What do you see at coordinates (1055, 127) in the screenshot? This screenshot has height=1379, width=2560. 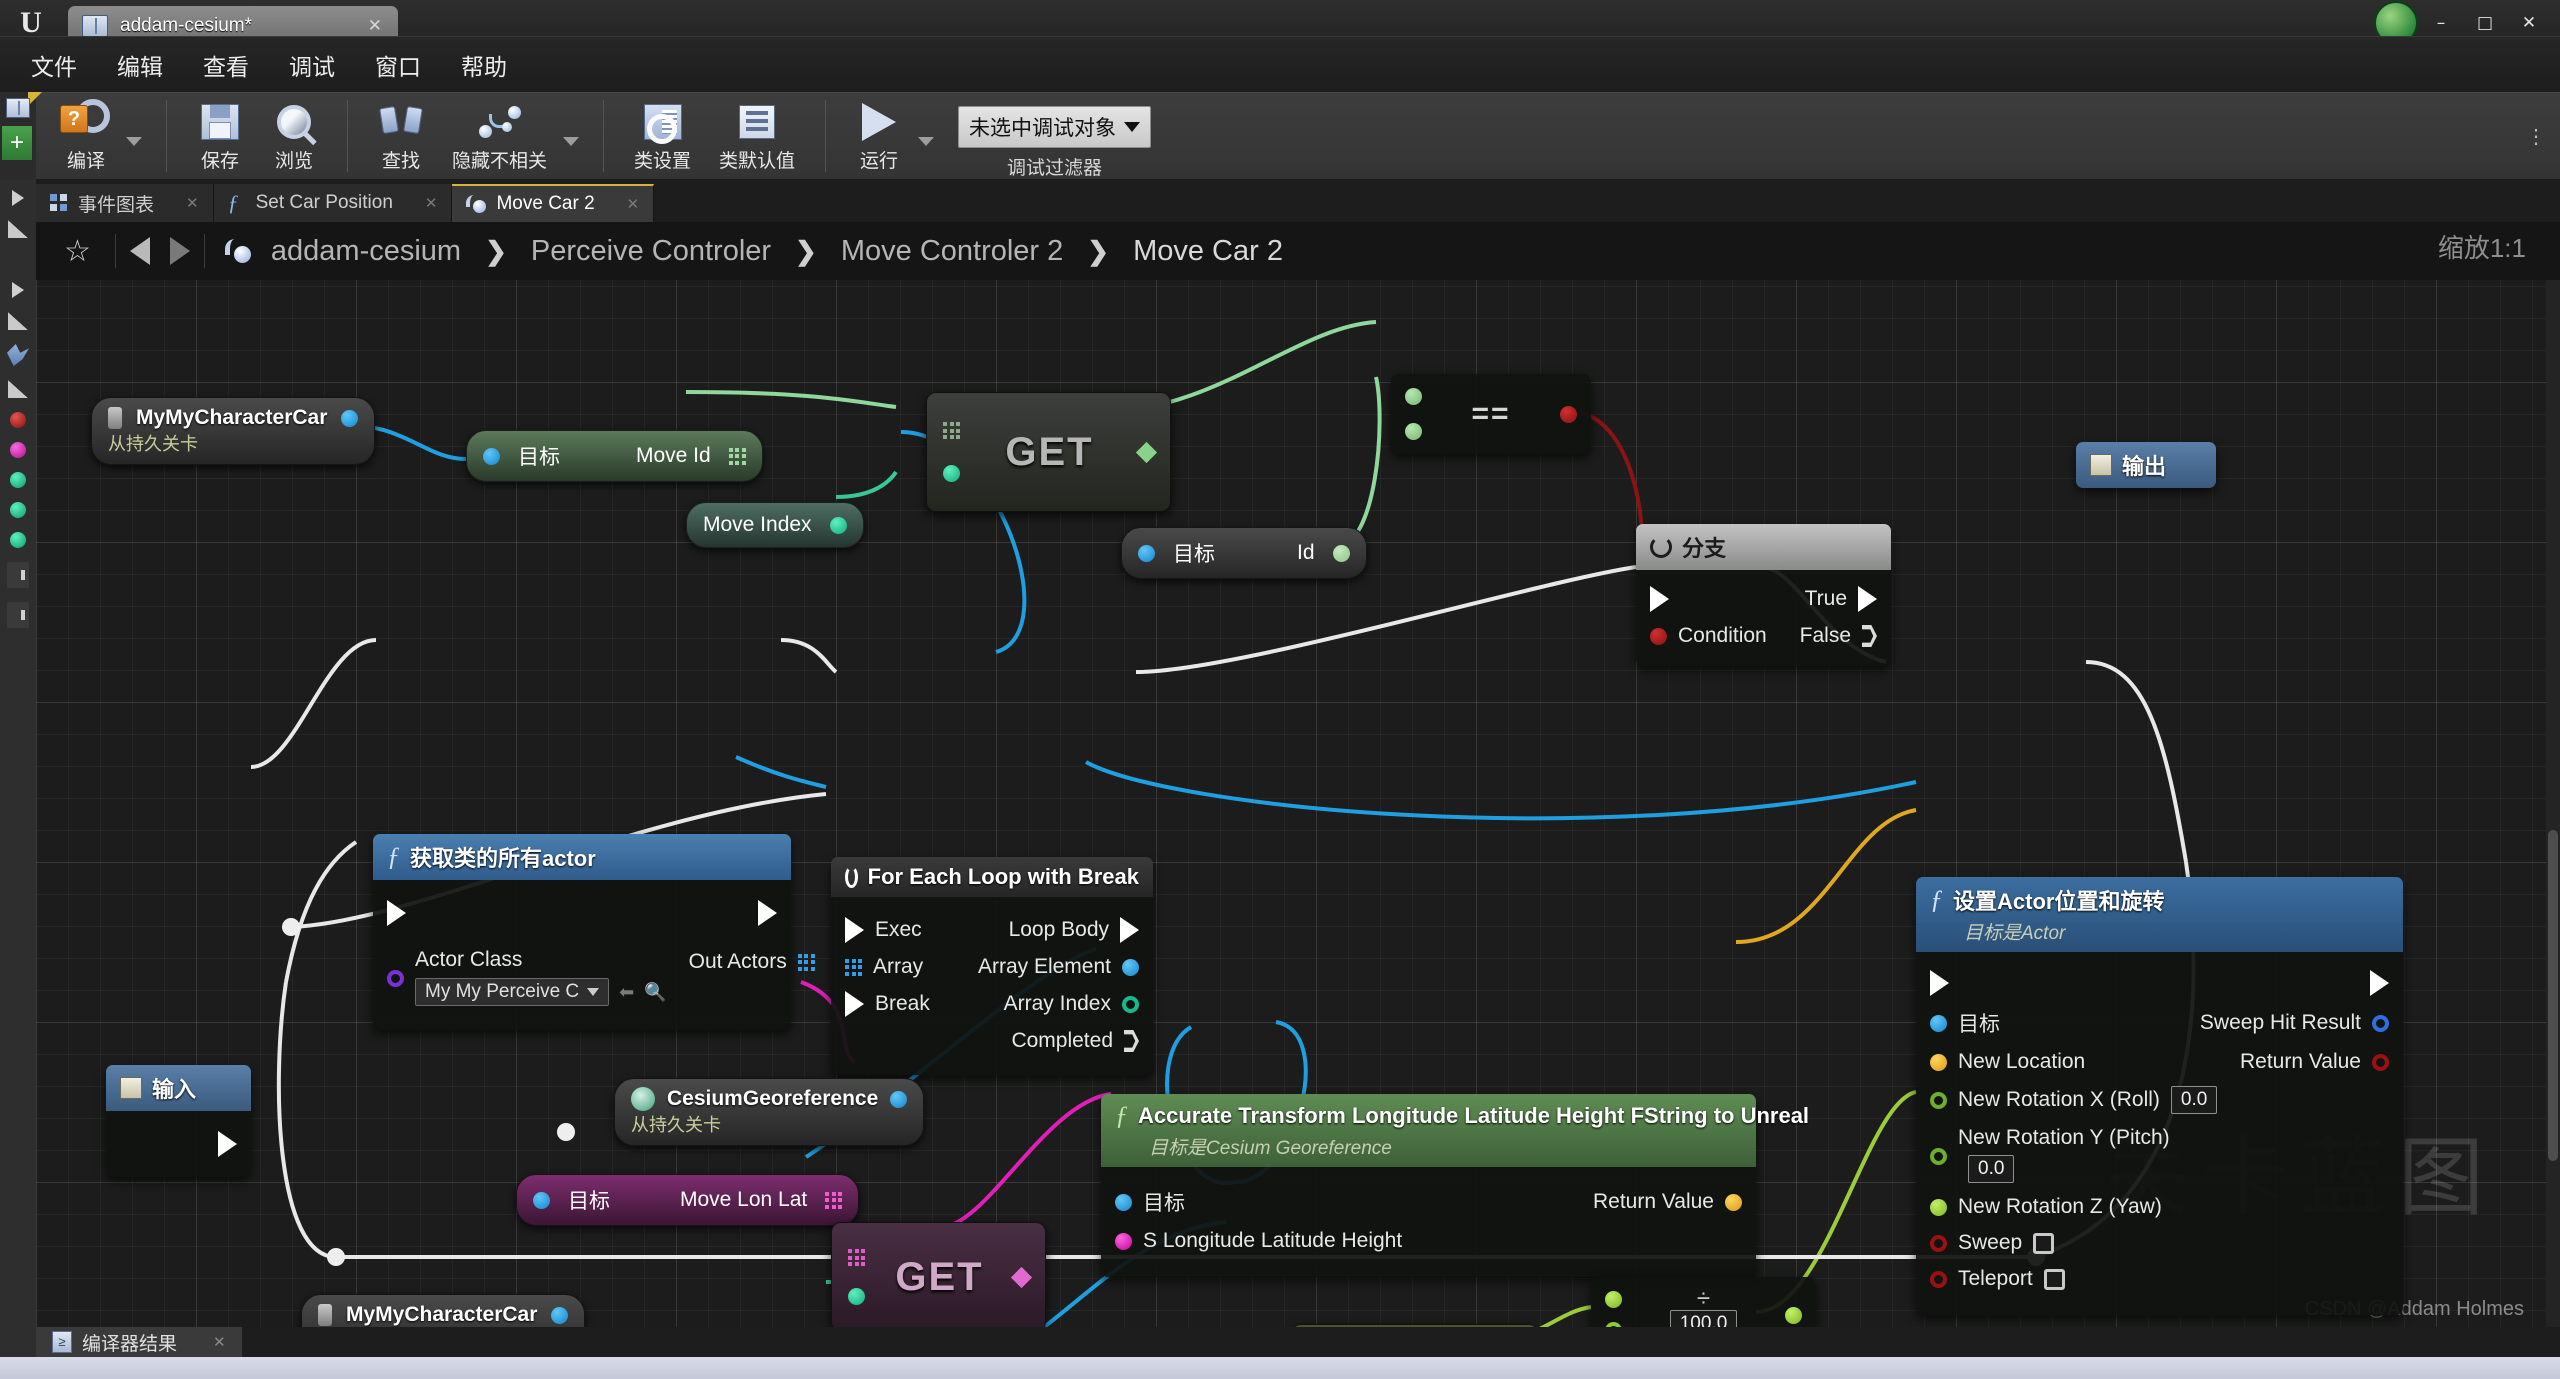 I see `debug-object-combo: 未选中调试对象` at bounding box center [1055, 127].